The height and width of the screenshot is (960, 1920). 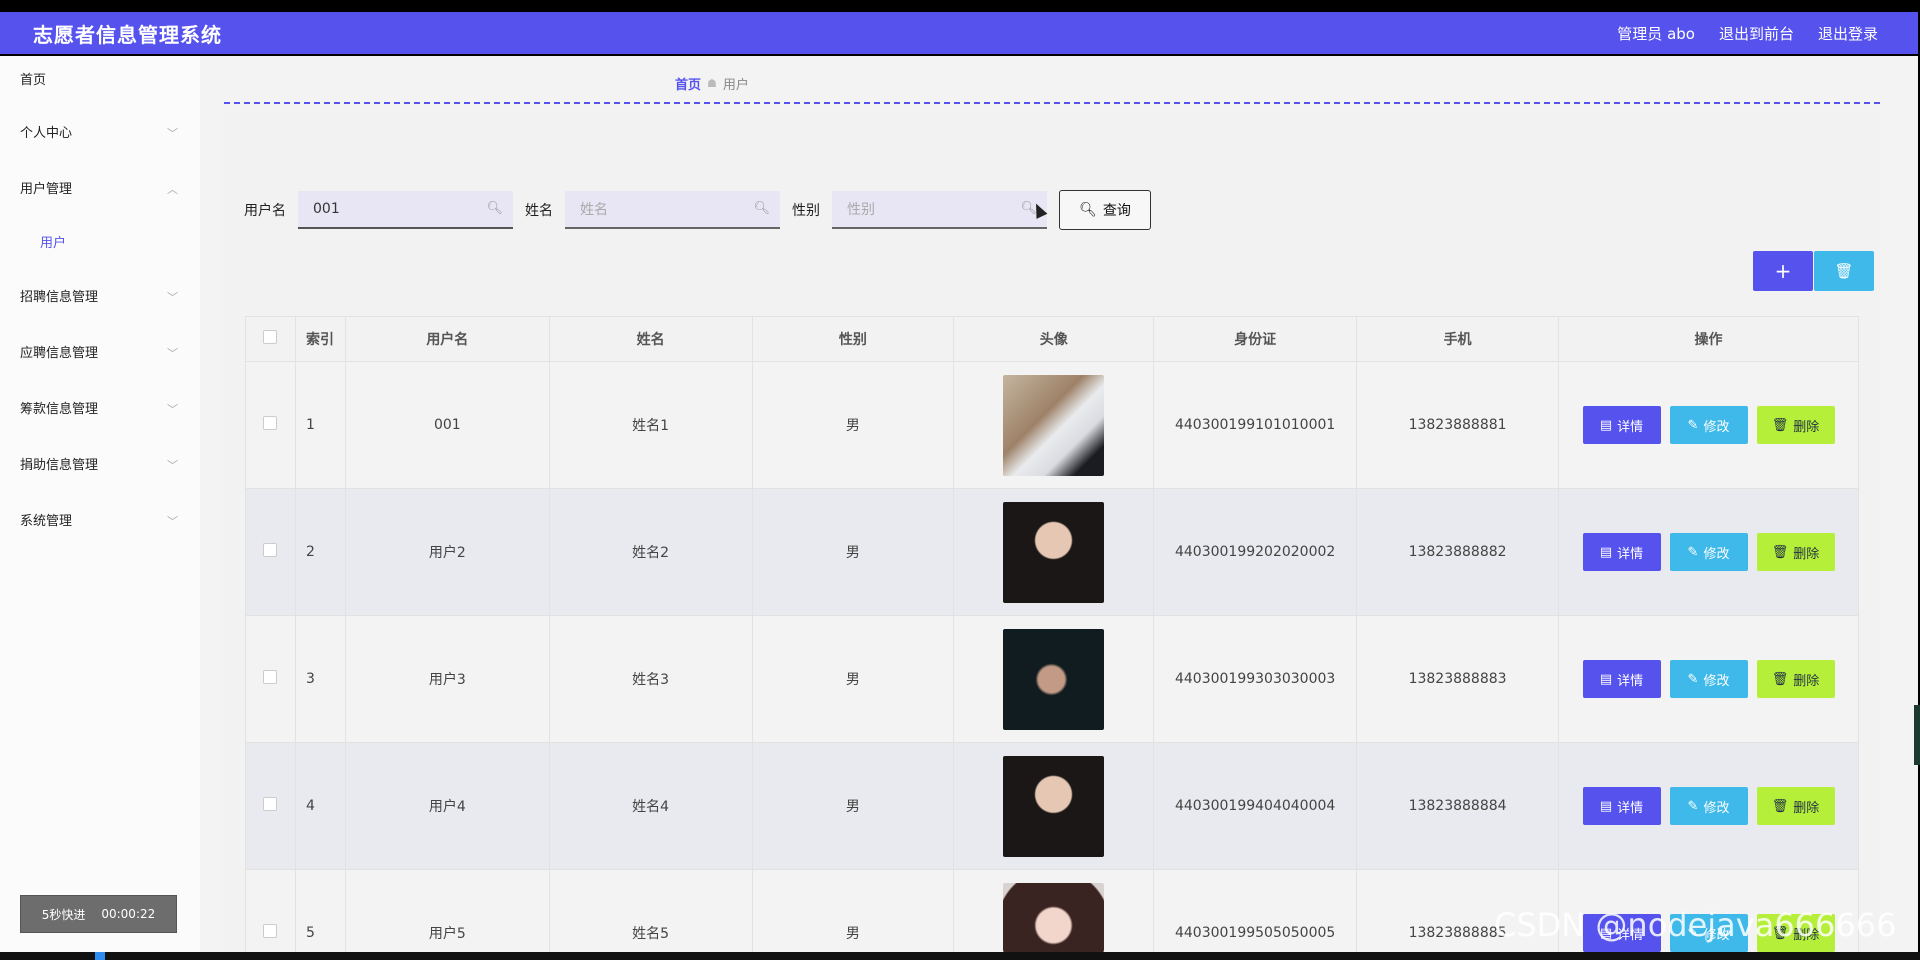 I want to click on front-link: 退出到前台, so click(x=1756, y=33).